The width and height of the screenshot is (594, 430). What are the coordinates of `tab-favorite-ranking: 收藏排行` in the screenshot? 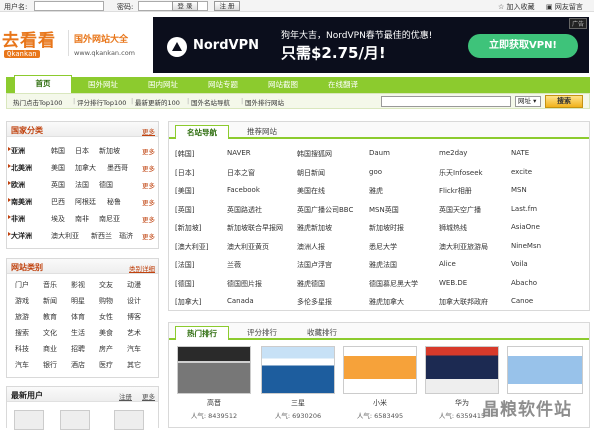 It's located at (322, 333).